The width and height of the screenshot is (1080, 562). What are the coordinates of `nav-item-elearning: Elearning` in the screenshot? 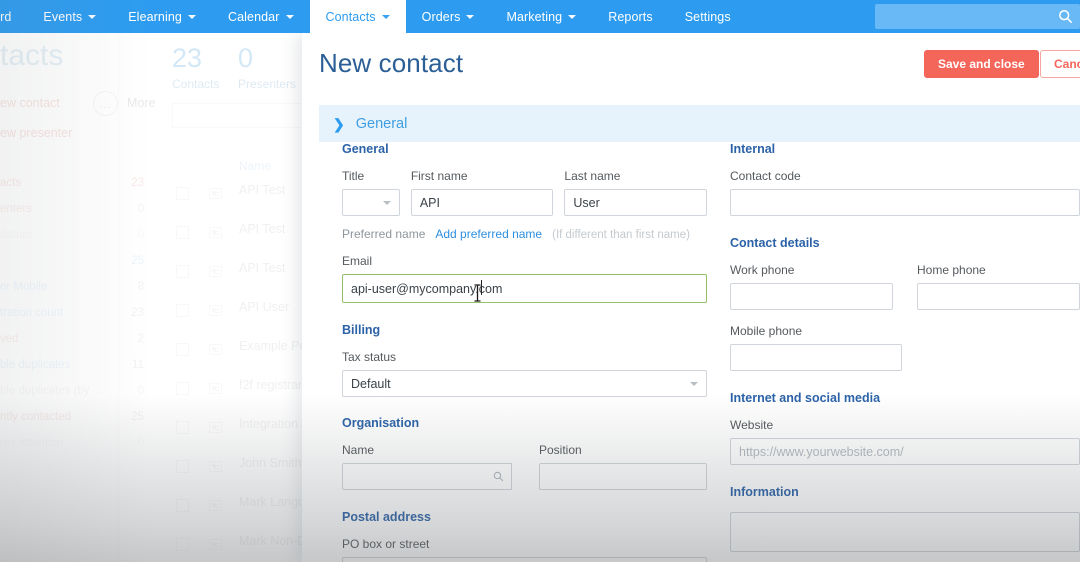 It's located at (162, 16).